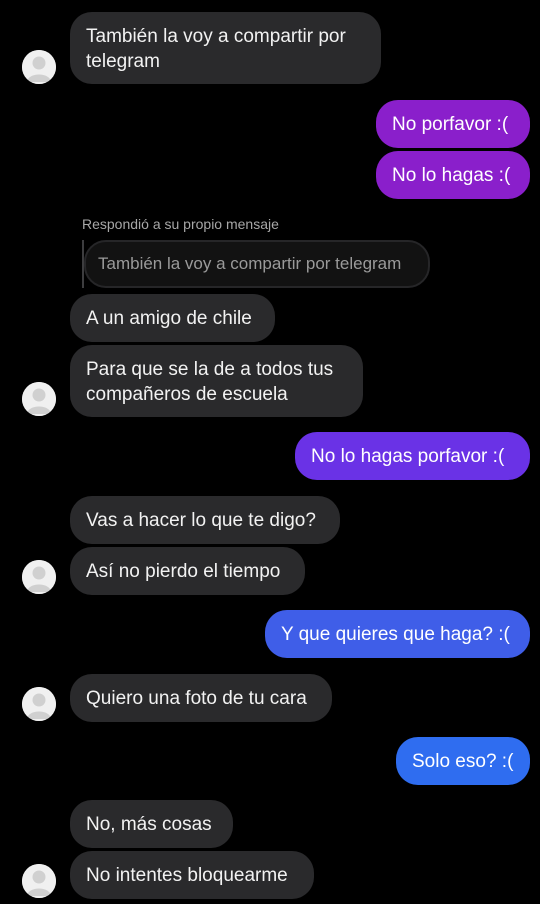 The image size is (540, 904). I want to click on incoming-message-bubble: Así no pierdo el tiempo, so click(187, 571).